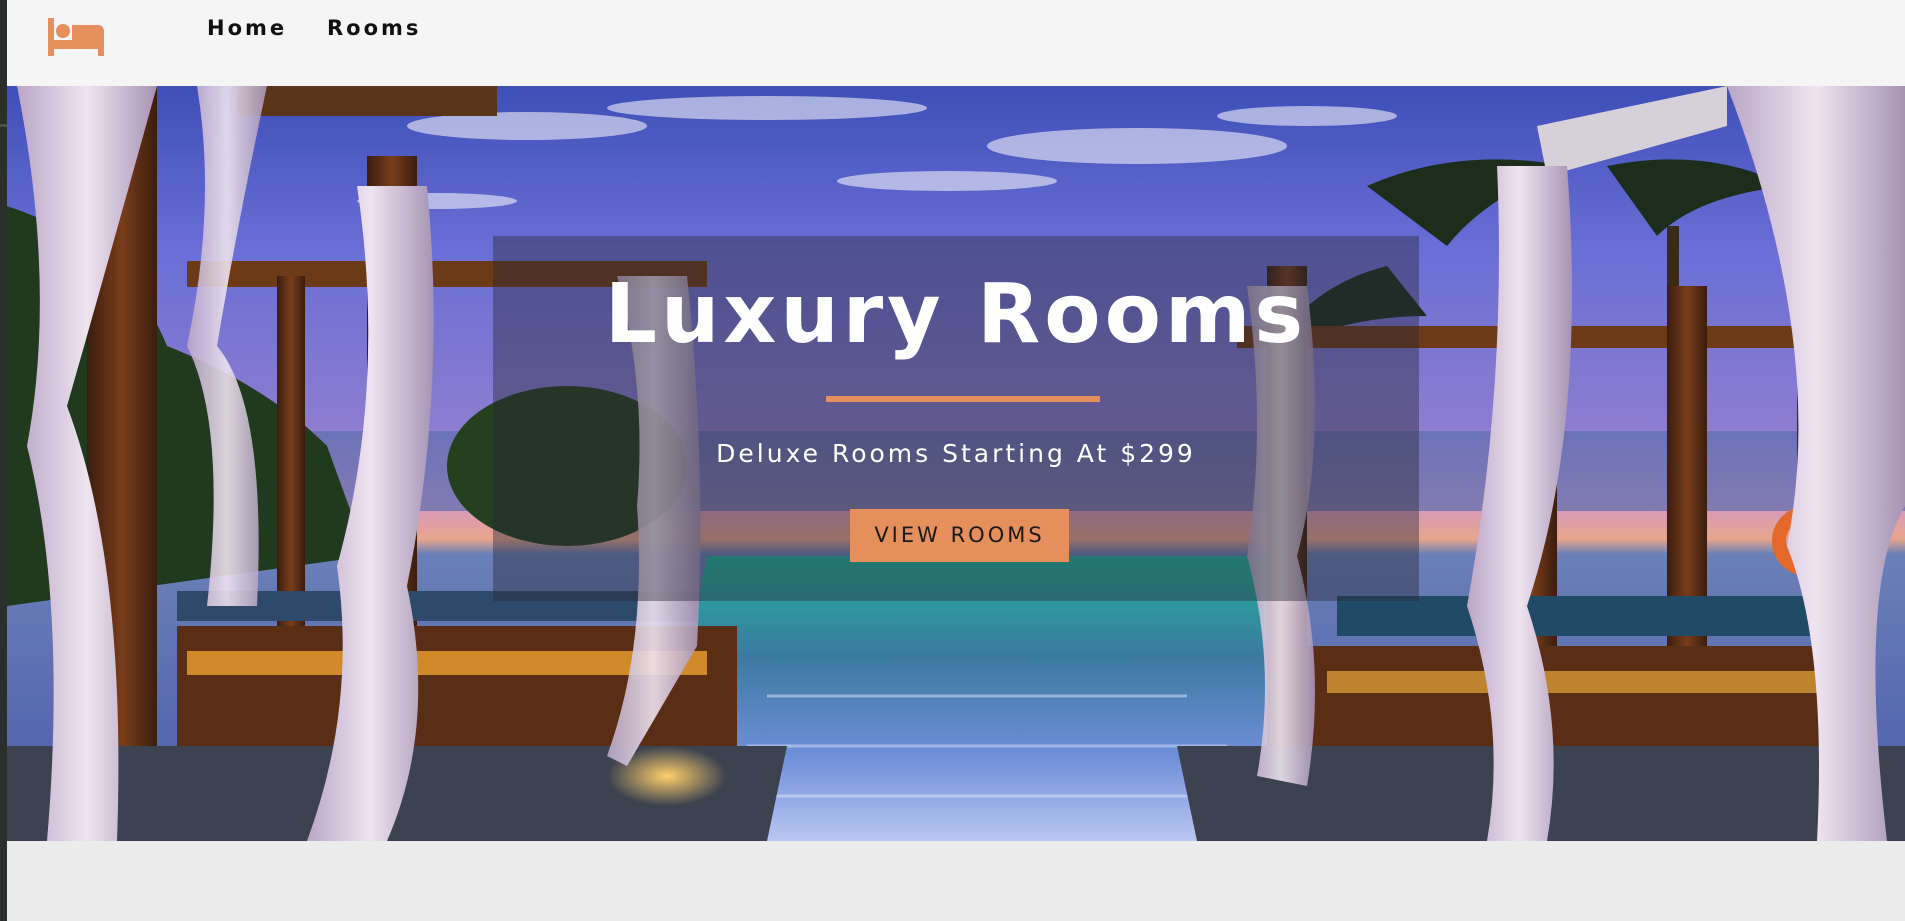  Describe the element at coordinates (956, 314) in the screenshot. I see `hero-title: Luxury Rooms` at that location.